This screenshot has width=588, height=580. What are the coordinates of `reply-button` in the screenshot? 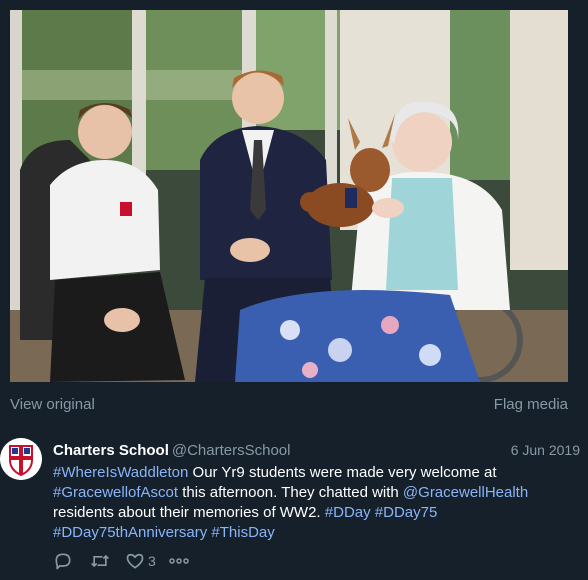 It's located at (63, 561).